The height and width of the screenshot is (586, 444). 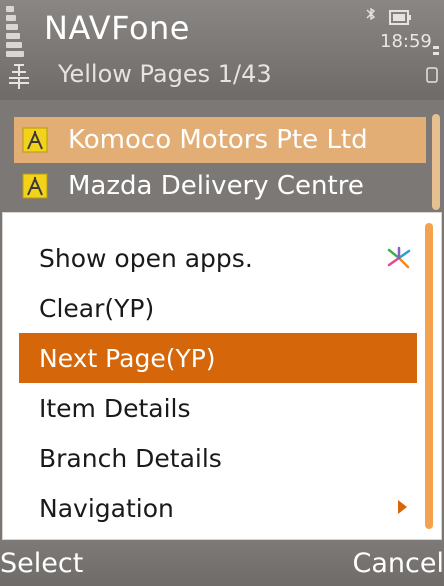 What do you see at coordinates (402, 507) in the screenshot?
I see `submenu-arrow-icon` at bounding box center [402, 507].